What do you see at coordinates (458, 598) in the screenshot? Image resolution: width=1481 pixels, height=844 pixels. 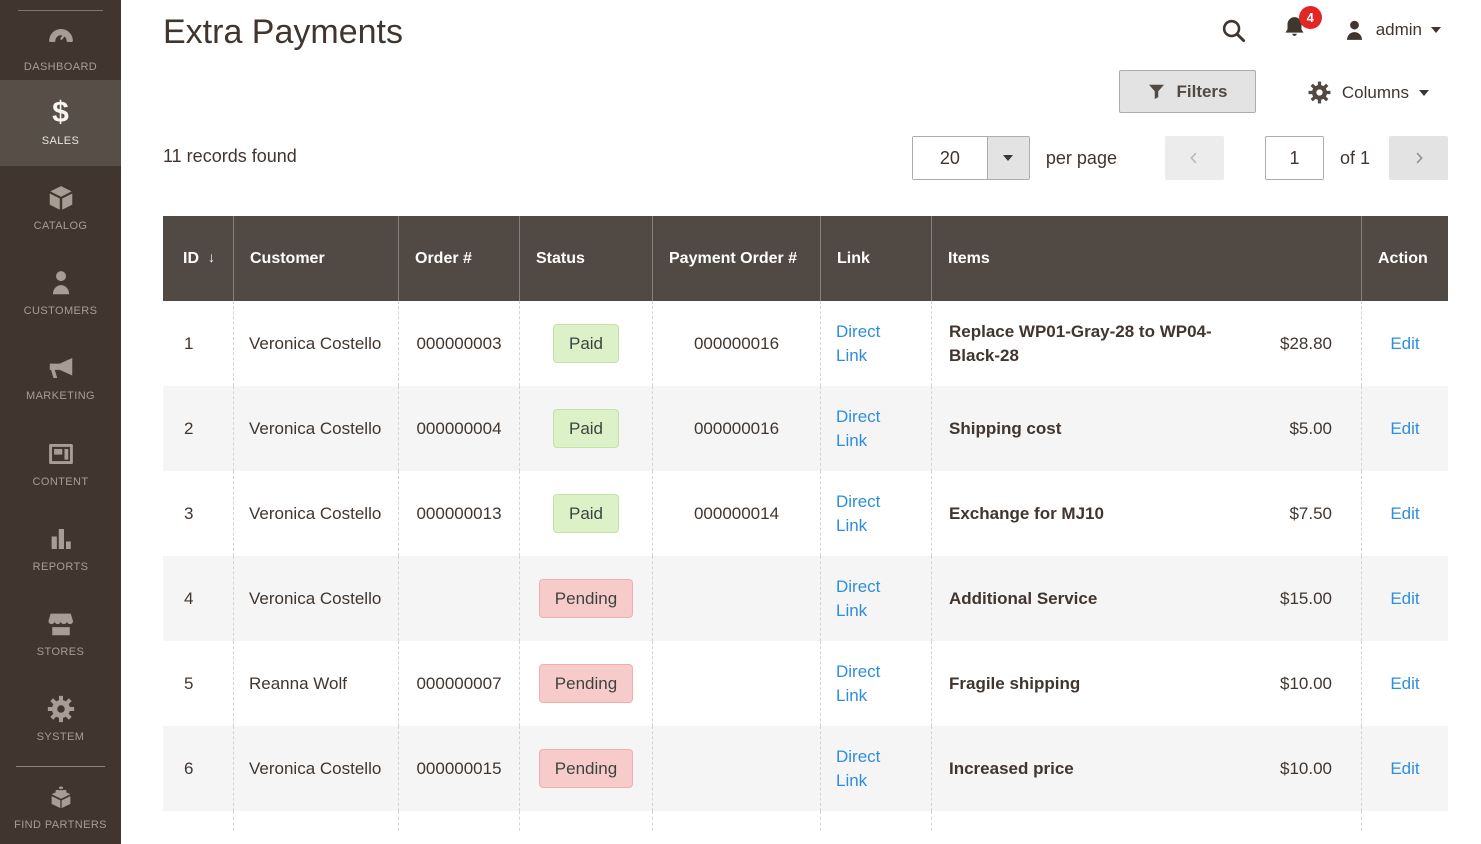 I see `cell-order` at bounding box center [458, 598].